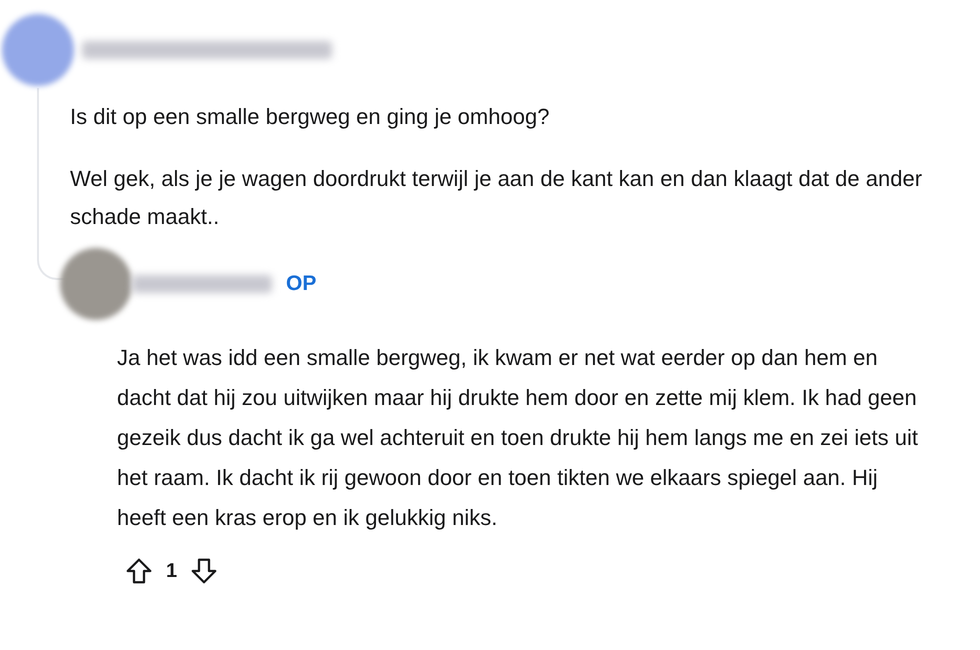 This screenshot has width=980, height=650. What do you see at coordinates (139, 571) in the screenshot?
I see `upvote-icon` at bounding box center [139, 571].